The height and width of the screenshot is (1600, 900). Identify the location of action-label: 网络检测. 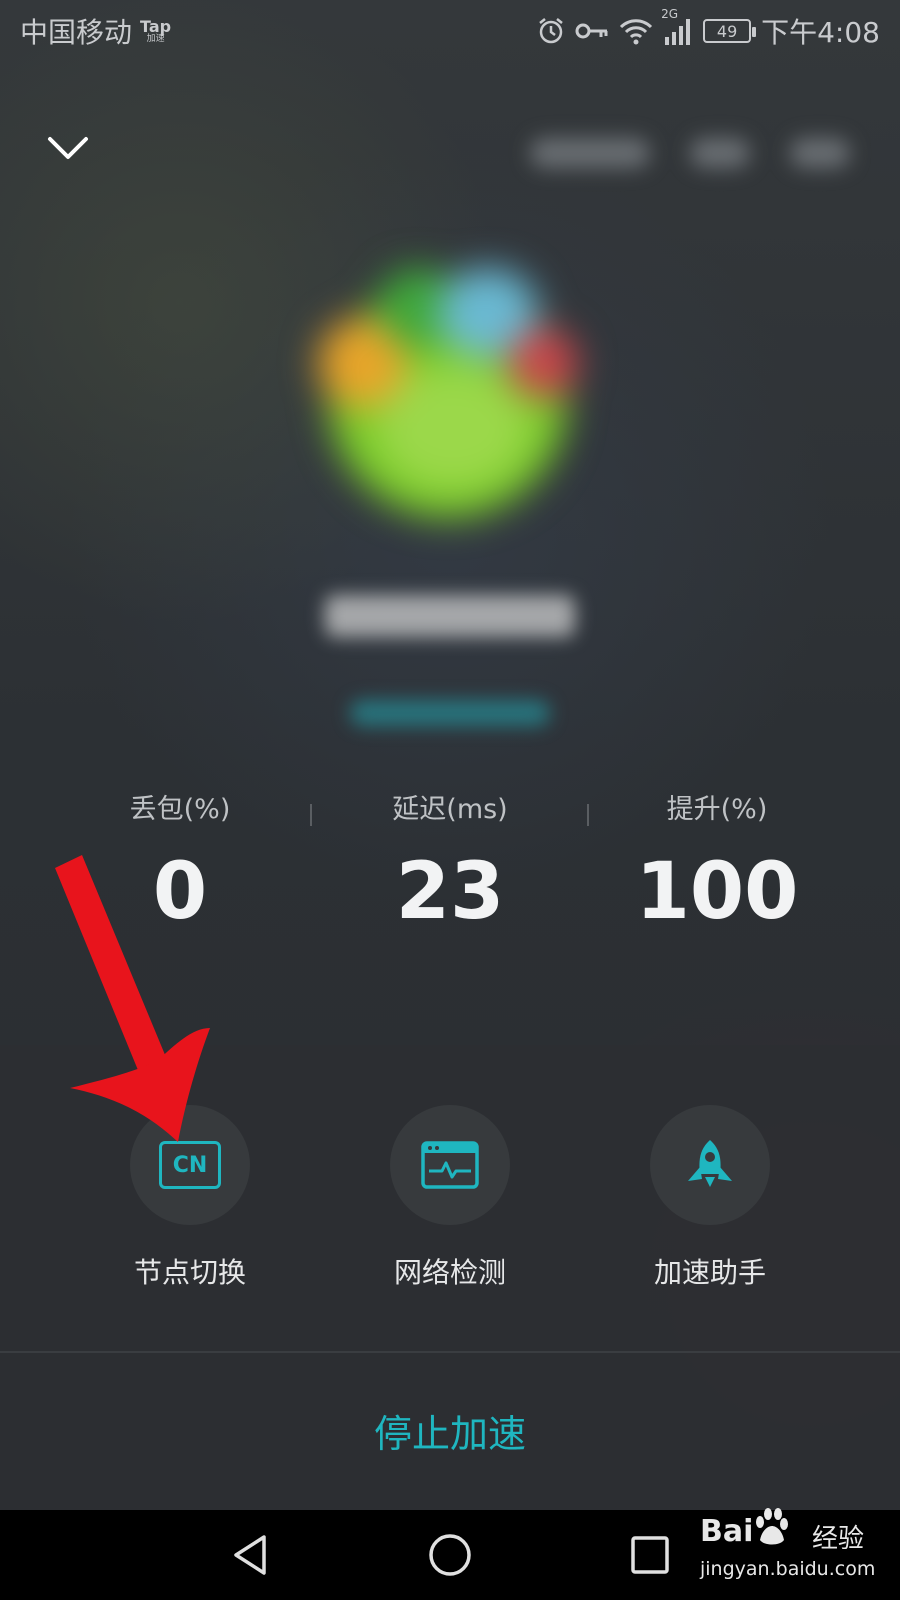
(449, 1272).